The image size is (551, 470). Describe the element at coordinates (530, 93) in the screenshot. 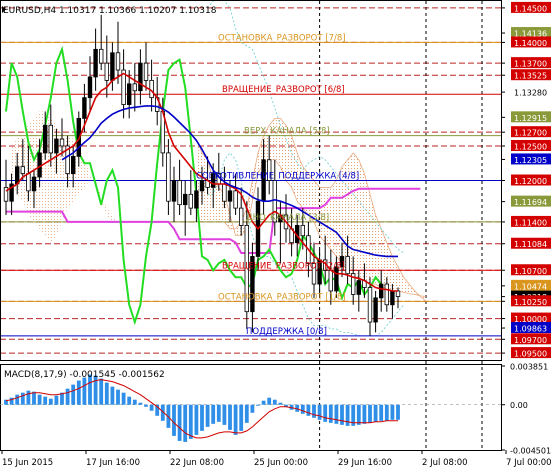

I see `price-label: 1.13280` at that location.